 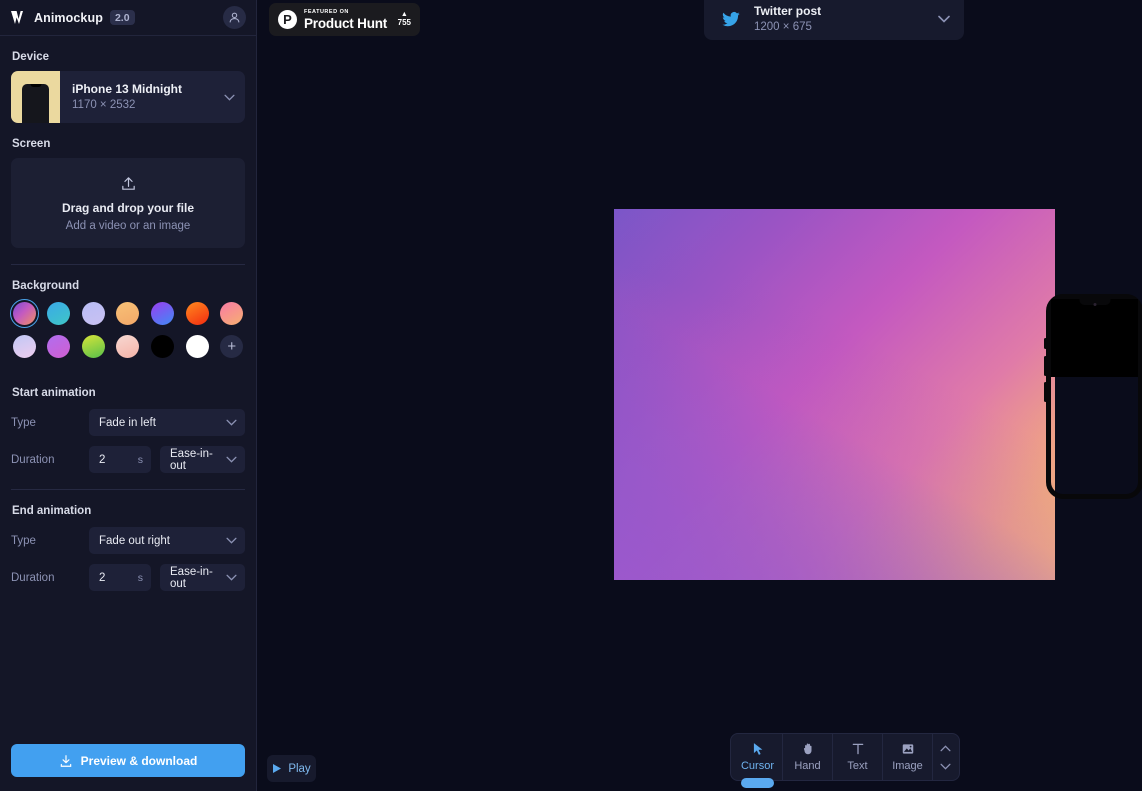 What do you see at coordinates (807, 749) in the screenshot?
I see `hand-icon` at bounding box center [807, 749].